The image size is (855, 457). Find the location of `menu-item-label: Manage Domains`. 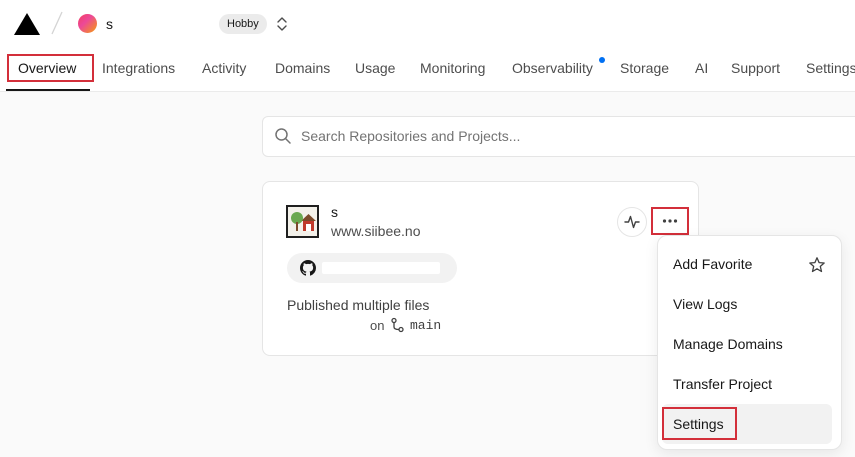

menu-item-label: Manage Domains is located at coordinates (728, 344).